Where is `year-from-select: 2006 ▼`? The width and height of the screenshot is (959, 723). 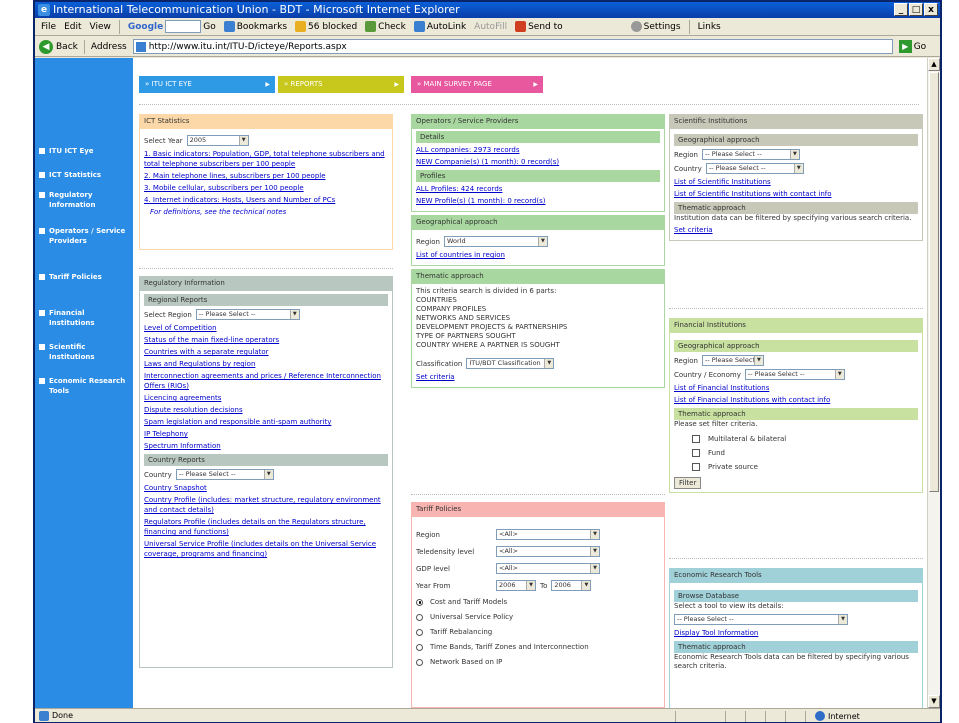
year-from-select: 2006 ▼ is located at coordinates (516, 585).